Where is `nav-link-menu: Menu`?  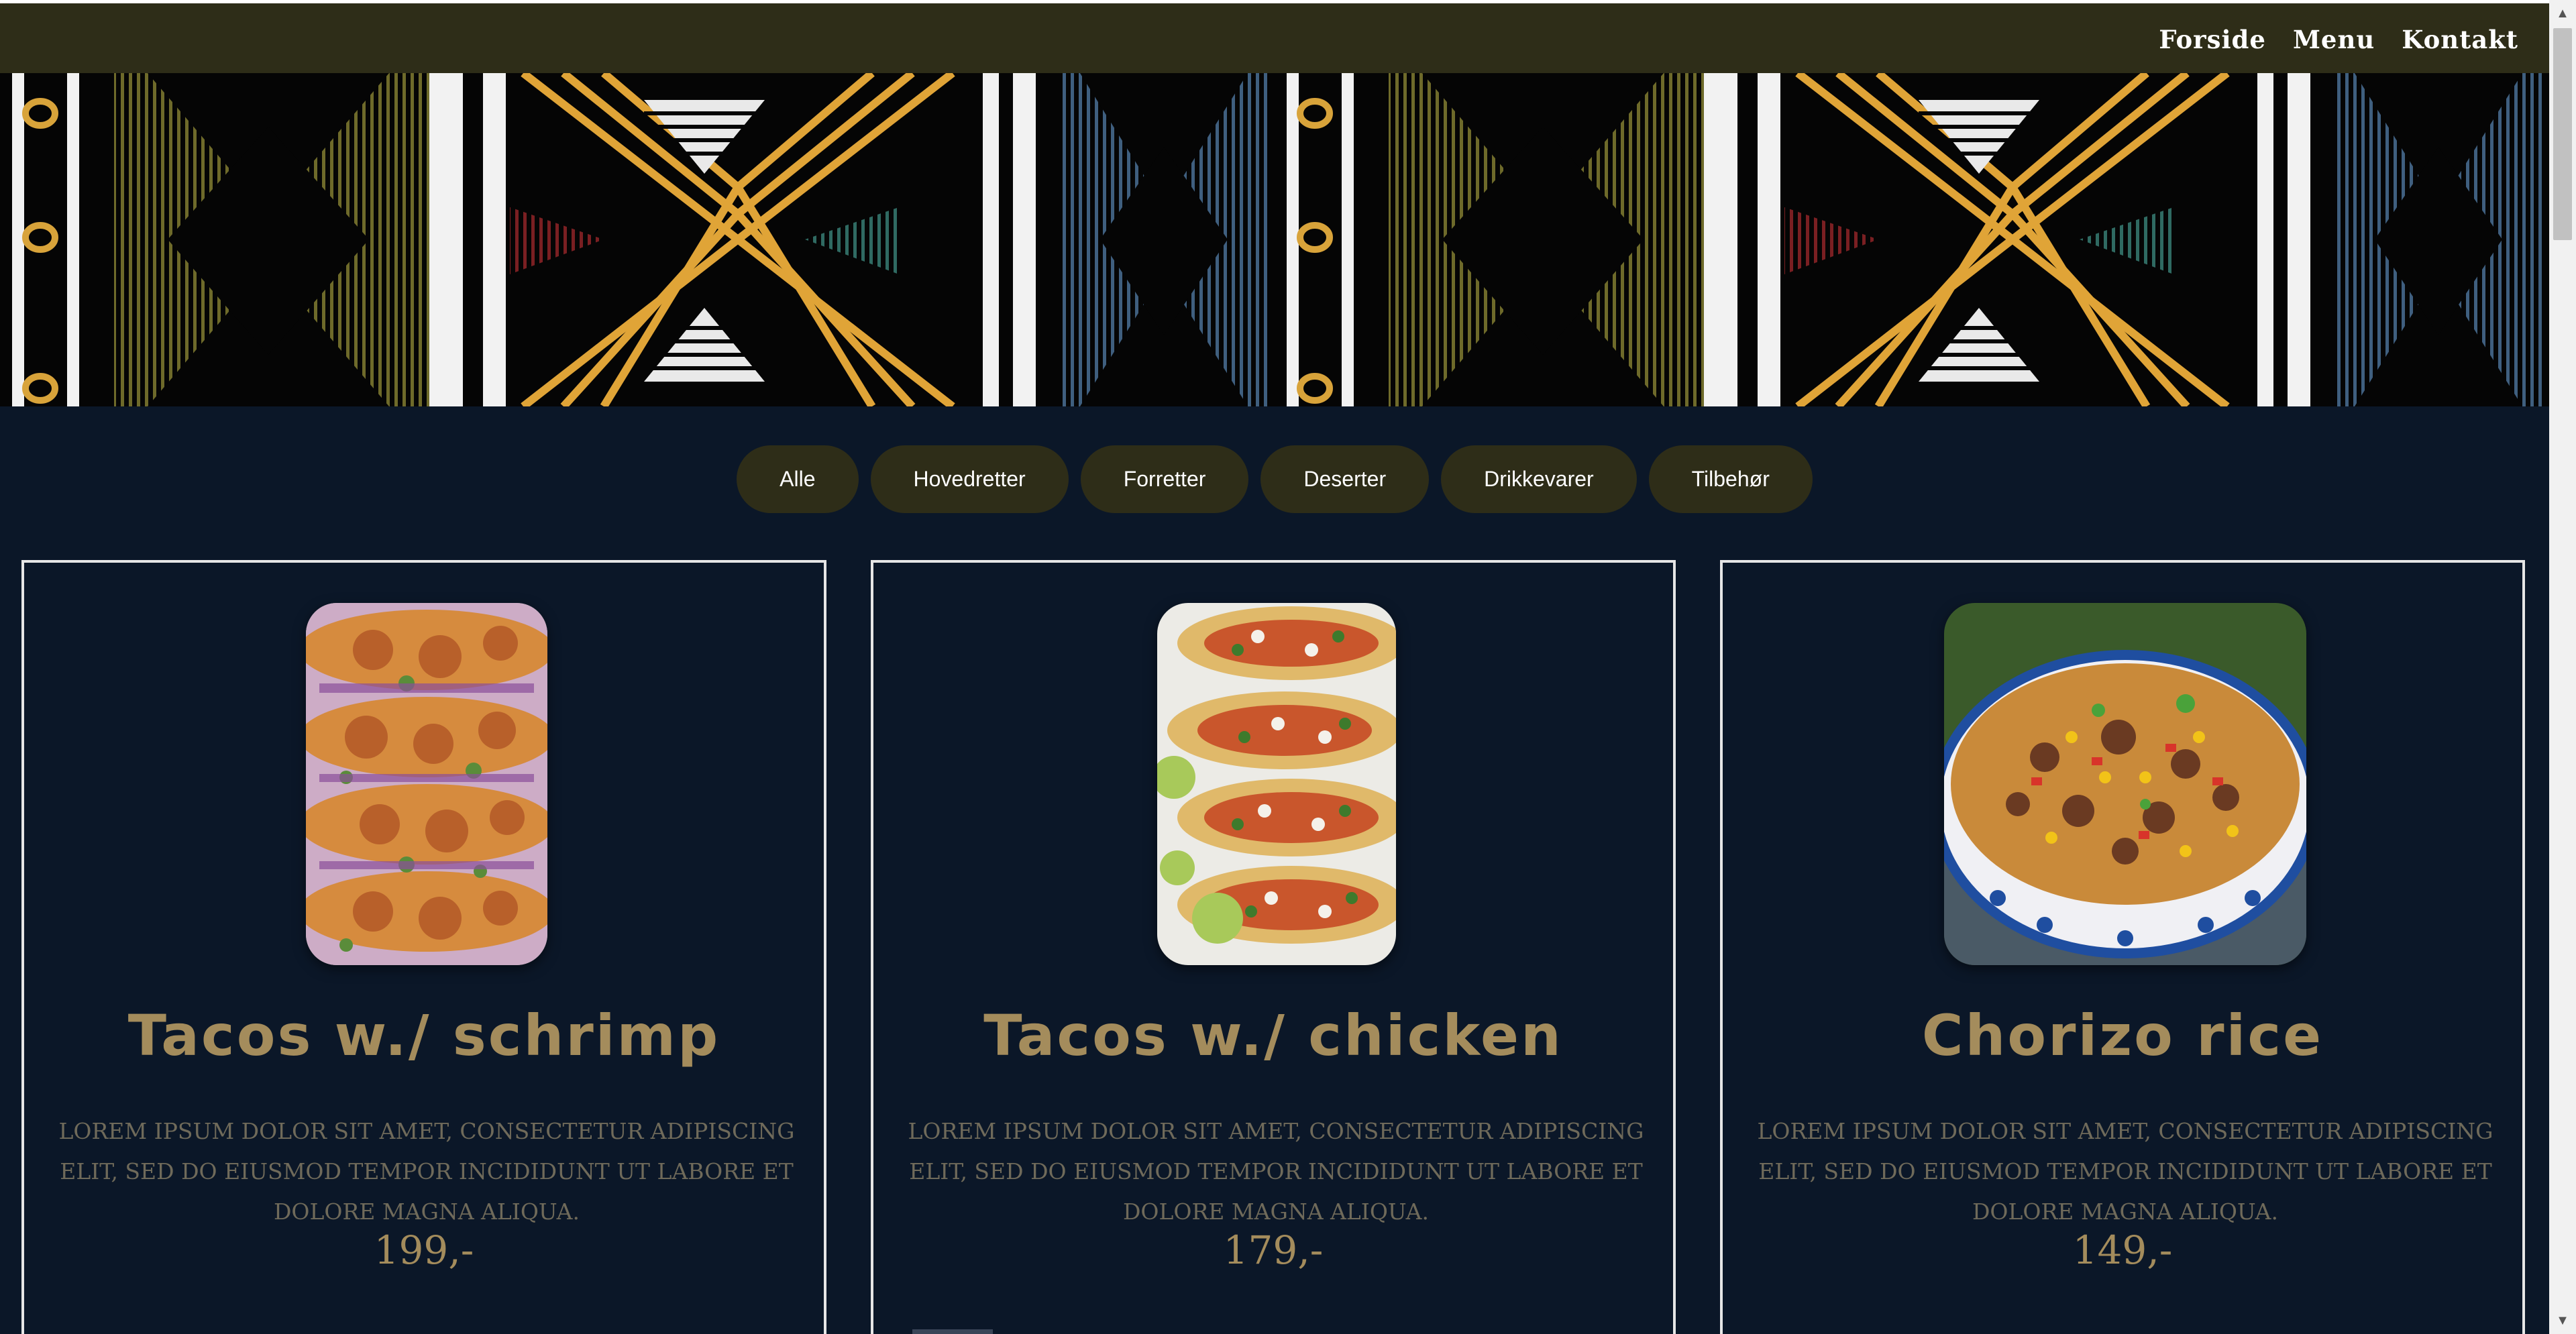 nav-link-menu: Menu is located at coordinates (2334, 39).